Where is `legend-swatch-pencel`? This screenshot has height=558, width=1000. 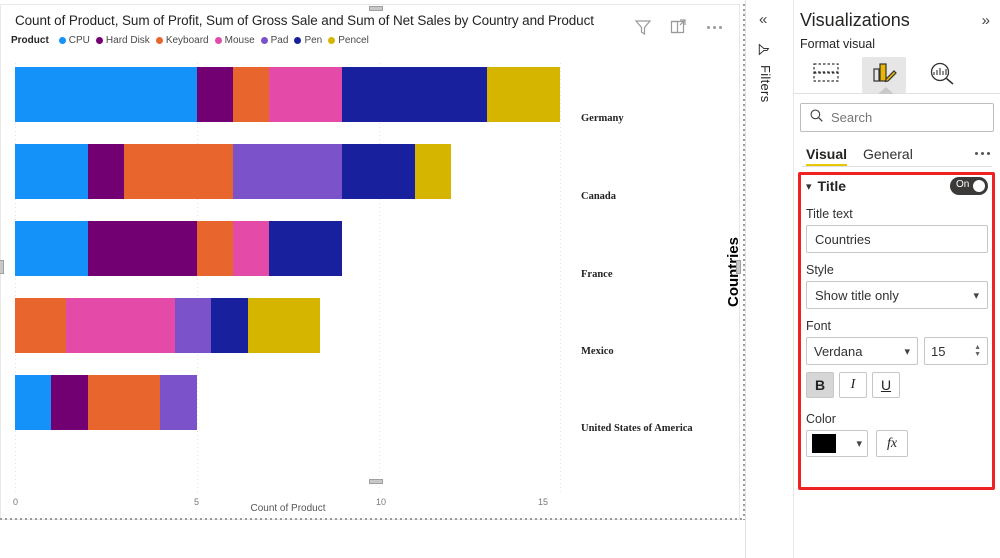
legend-swatch-pencel is located at coordinates (332, 40).